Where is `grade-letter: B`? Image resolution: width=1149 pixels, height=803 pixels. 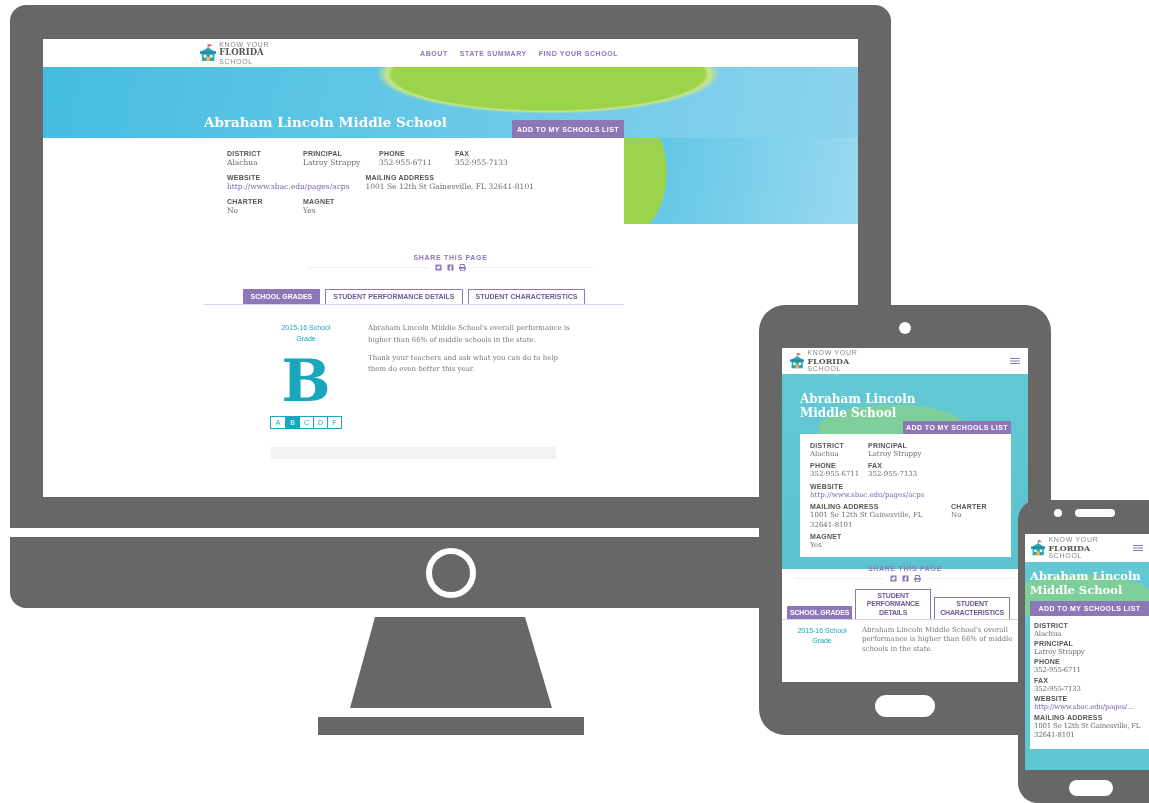 grade-letter: B is located at coordinates (306, 380).